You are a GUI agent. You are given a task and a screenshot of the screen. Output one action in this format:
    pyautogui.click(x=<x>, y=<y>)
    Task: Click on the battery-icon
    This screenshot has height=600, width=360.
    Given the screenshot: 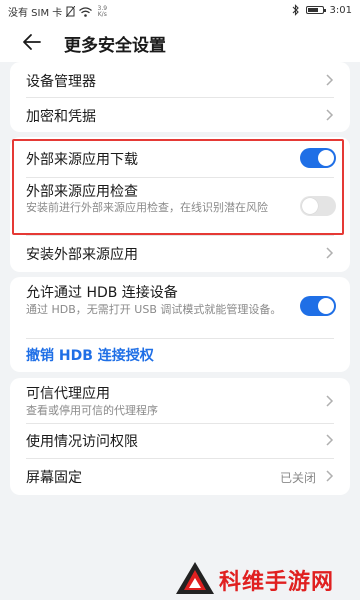 What is the action you would take?
    pyautogui.click(x=315, y=10)
    